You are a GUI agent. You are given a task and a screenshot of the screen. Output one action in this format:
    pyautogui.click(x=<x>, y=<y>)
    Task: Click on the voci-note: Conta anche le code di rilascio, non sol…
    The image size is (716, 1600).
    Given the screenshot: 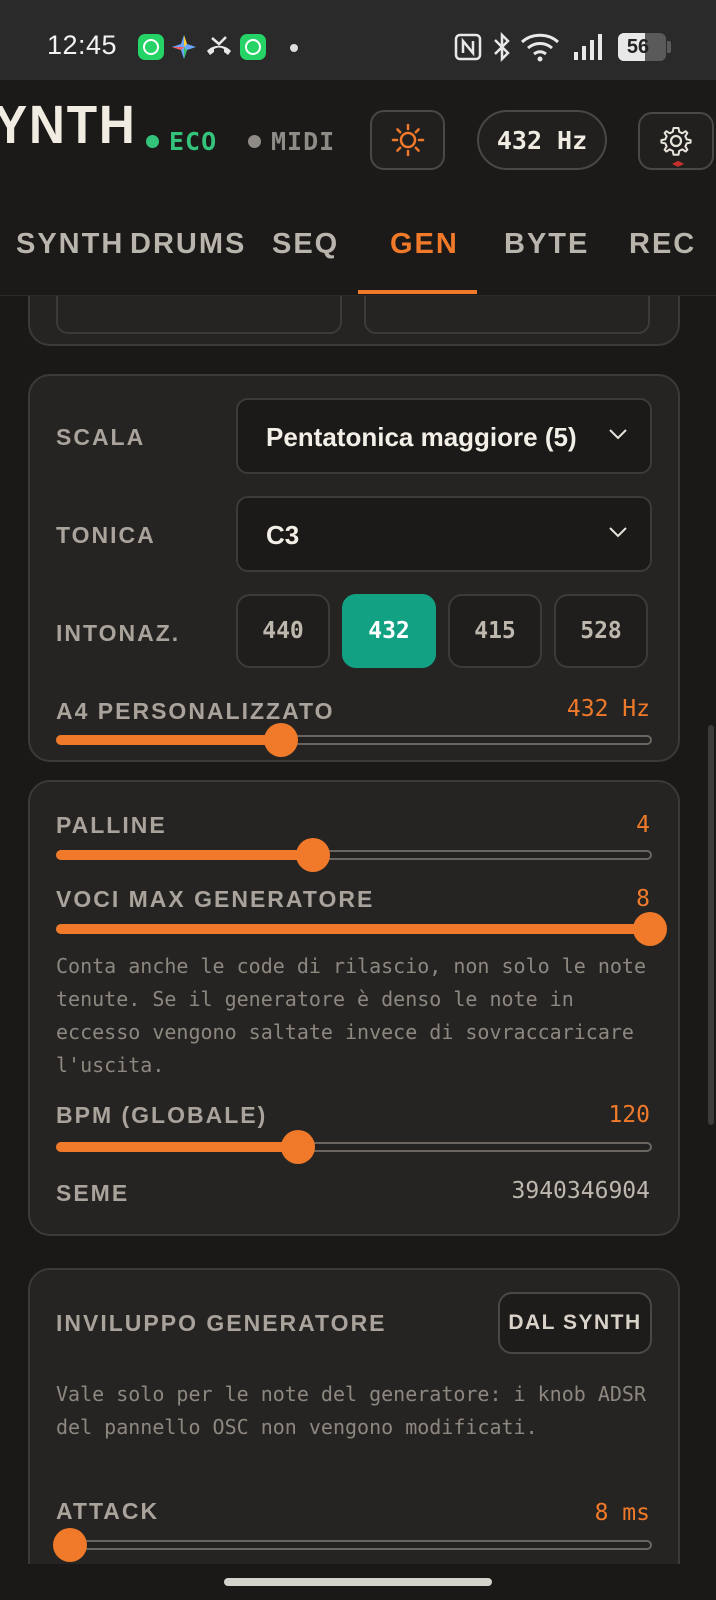 What is the action you would take?
    pyautogui.click(x=351, y=1015)
    